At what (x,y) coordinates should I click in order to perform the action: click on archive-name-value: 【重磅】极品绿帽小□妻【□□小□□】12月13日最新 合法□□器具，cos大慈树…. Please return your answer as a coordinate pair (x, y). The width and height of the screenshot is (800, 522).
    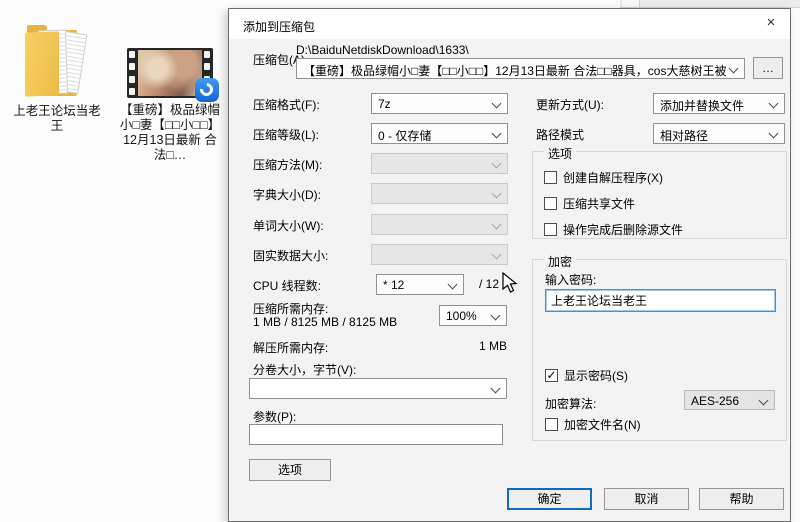
    Looking at the image, I should click on (514, 71).